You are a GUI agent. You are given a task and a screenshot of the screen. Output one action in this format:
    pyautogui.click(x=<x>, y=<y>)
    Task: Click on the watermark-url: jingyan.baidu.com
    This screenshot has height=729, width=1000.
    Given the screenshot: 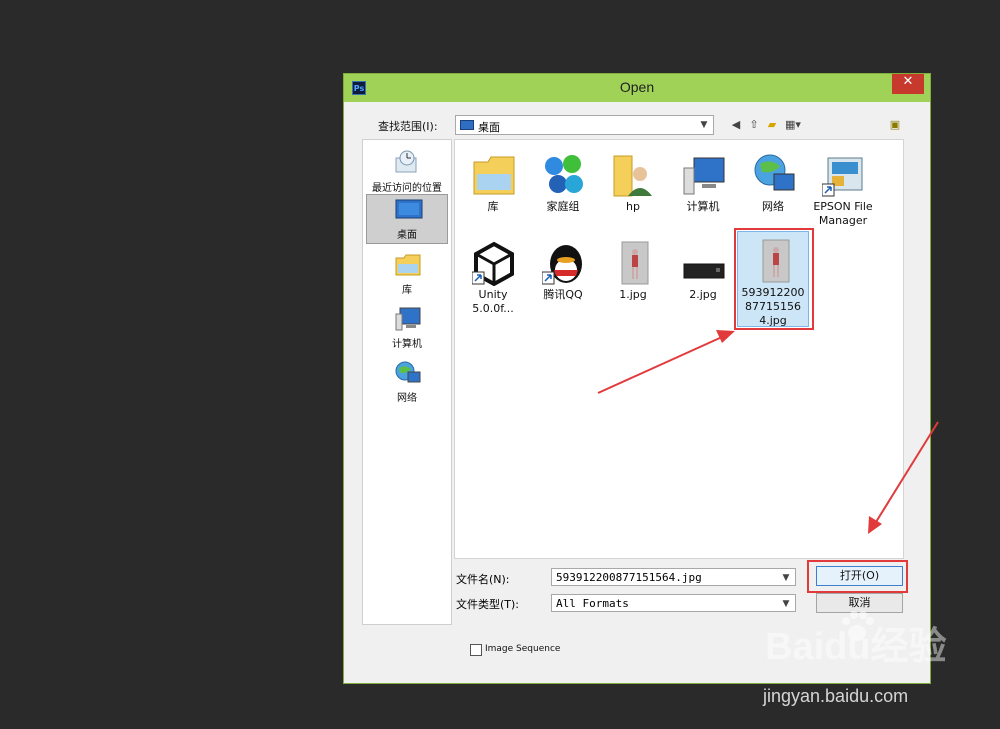 What is the action you would take?
    pyautogui.click(x=836, y=696)
    